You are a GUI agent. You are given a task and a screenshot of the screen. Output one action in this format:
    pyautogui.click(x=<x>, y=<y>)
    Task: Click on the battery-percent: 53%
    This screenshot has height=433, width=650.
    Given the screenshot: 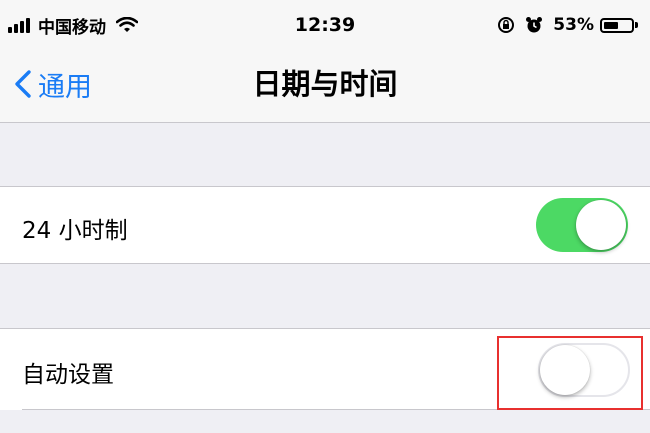 What is the action you would take?
    pyautogui.click(x=573, y=25)
    